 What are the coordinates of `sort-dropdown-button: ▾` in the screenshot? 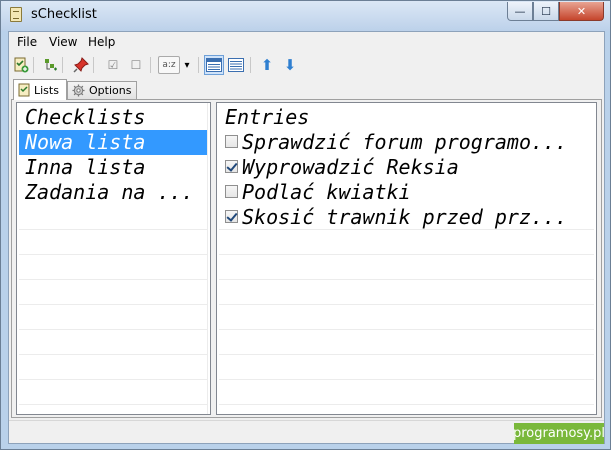 It's located at (187, 65).